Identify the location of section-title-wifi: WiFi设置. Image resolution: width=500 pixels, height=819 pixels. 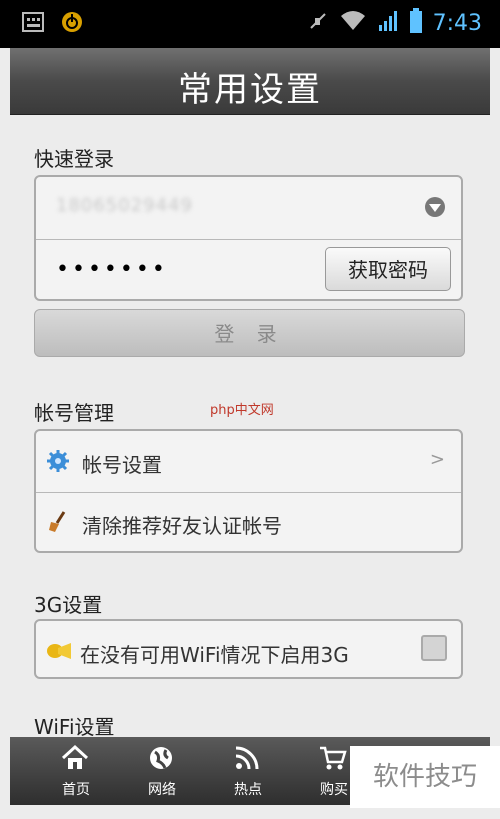
(74, 727).